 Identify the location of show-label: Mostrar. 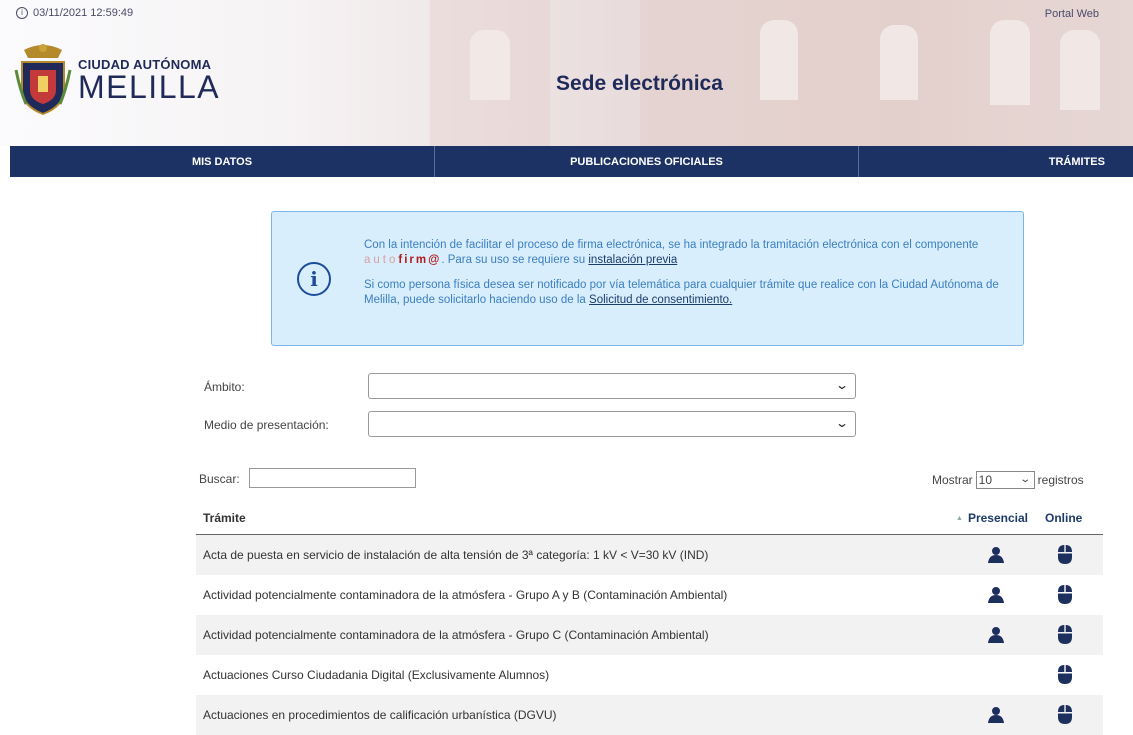
(952, 480).